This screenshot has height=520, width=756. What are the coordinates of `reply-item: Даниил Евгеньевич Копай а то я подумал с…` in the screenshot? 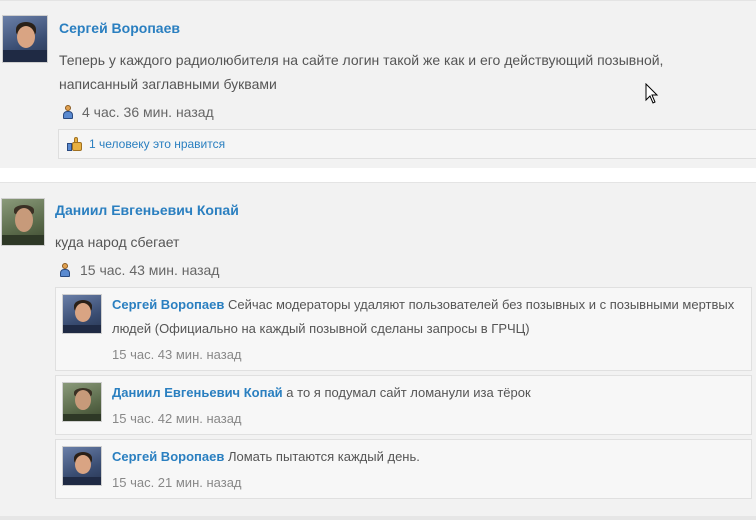 It's located at (403, 405).